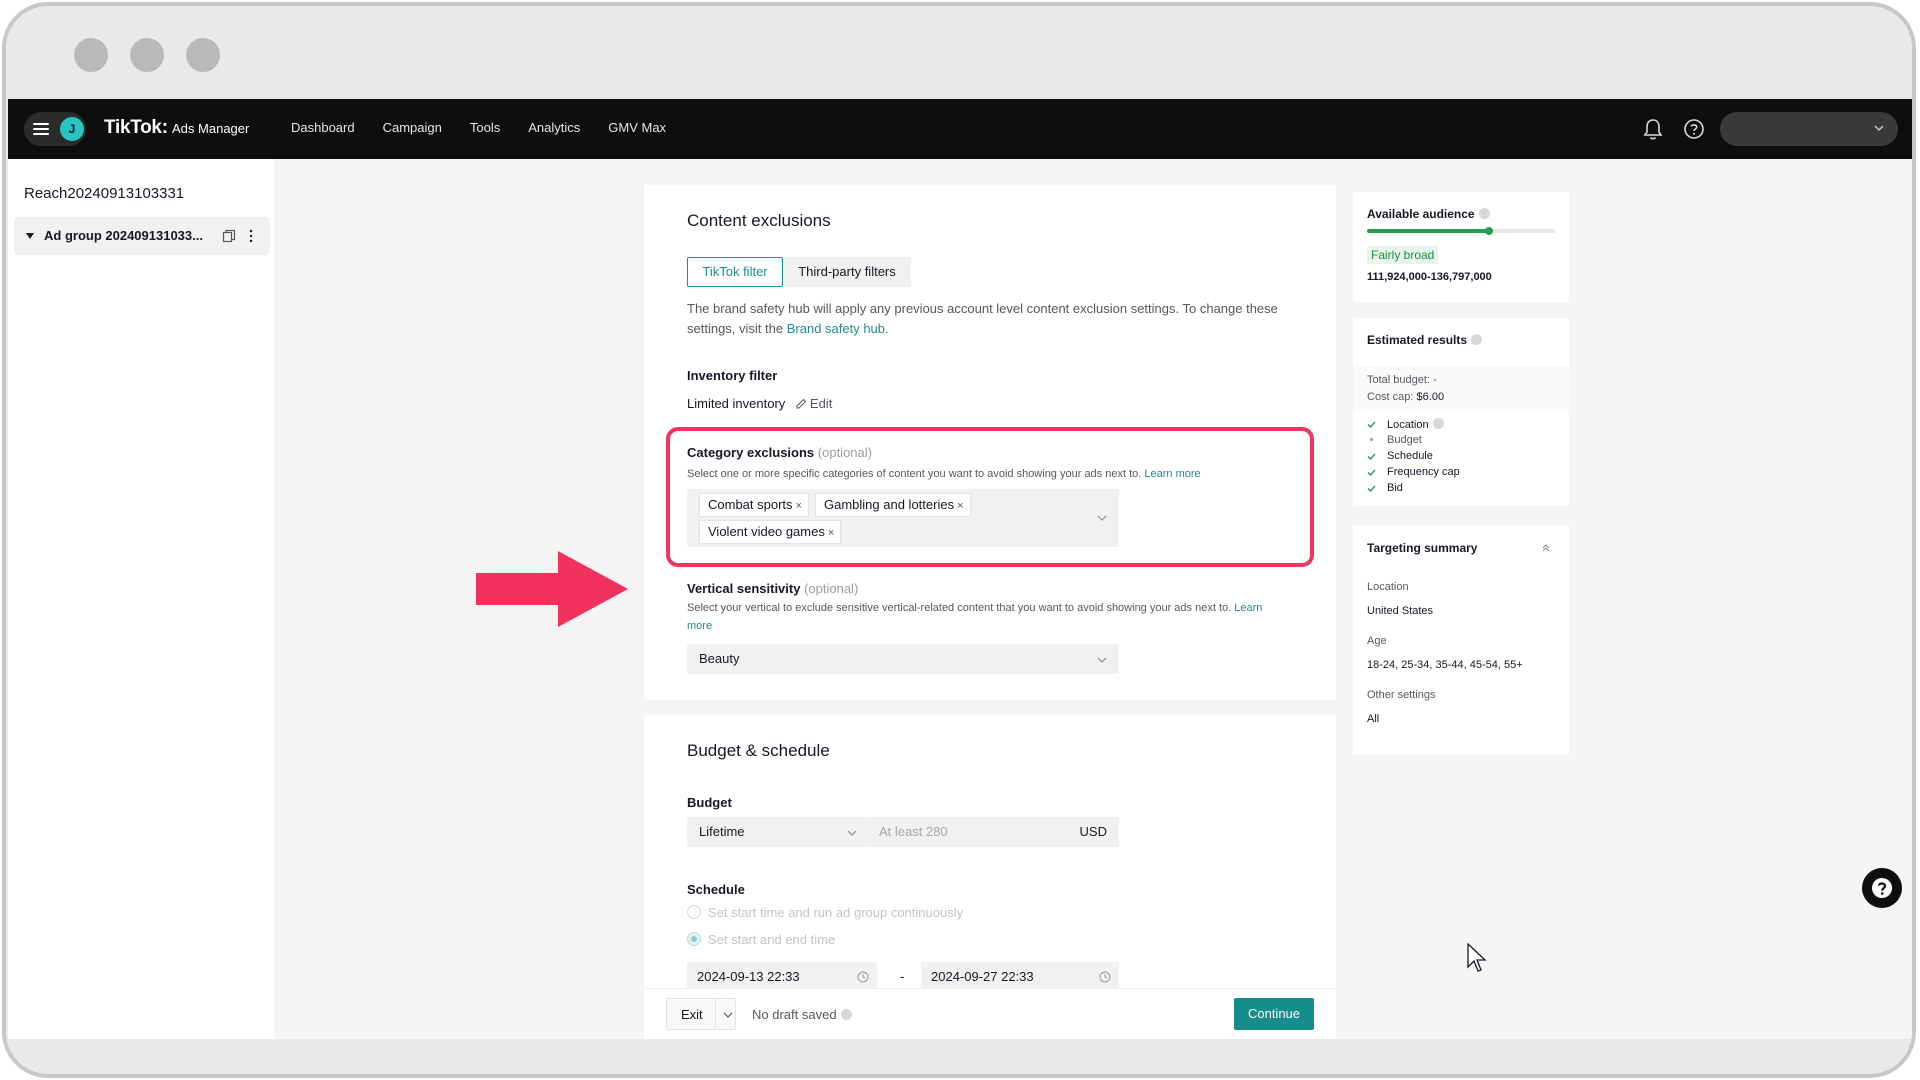 The height and width of the screenshot is (1080, 1920). Describe the element at coordinates (72, 129) in the screenshot. I see `avatar: J` at that location.